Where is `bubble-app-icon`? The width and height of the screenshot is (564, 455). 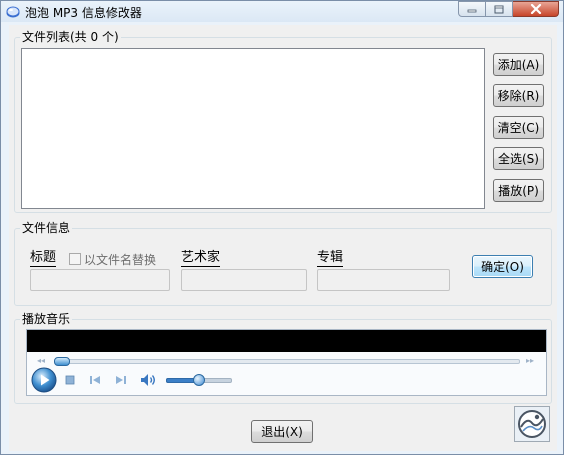 bubble-app-icon is located at coordinates (13, 12).